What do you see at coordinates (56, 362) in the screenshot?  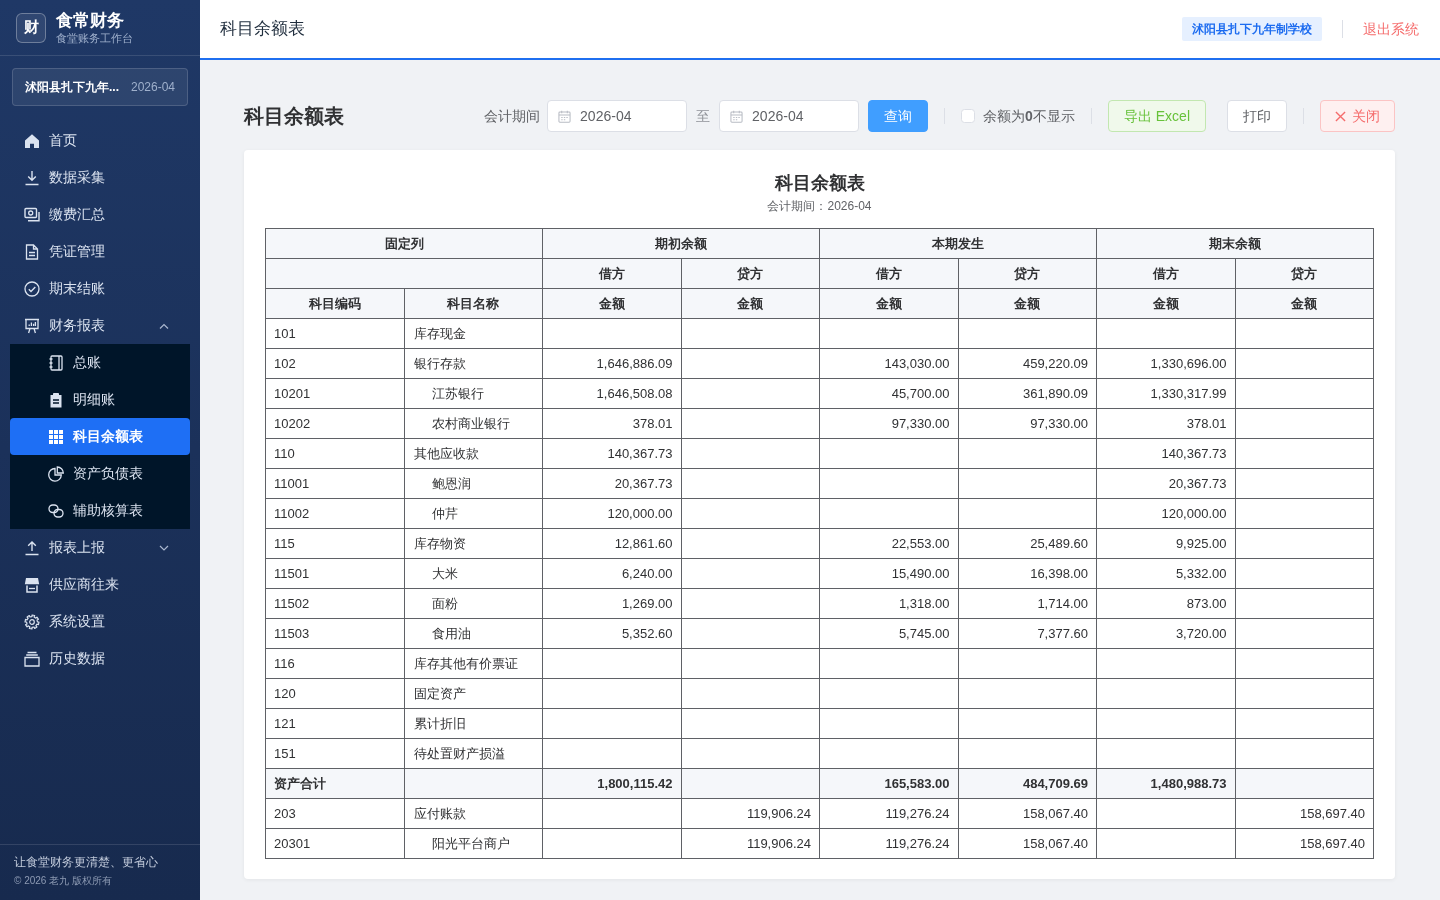 I see `notebook-icon` at bounding box center [56, 362].